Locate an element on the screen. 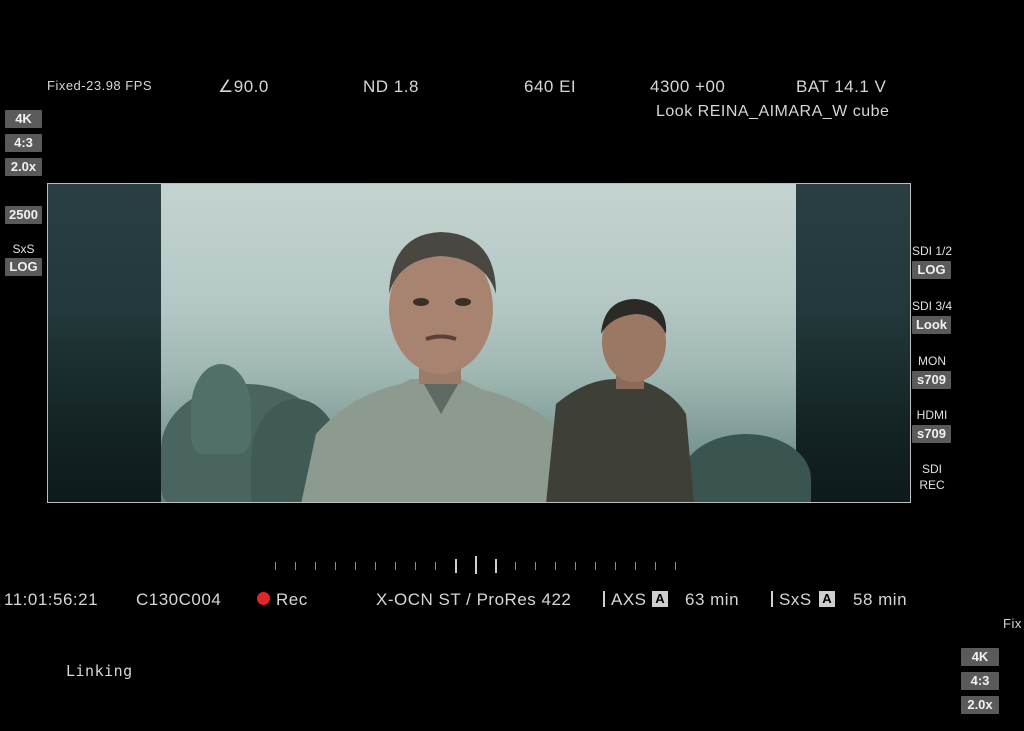 This screenshot has height=731, width=1024. corner-partial-text: Fix is located at coordinates (1012, 623).